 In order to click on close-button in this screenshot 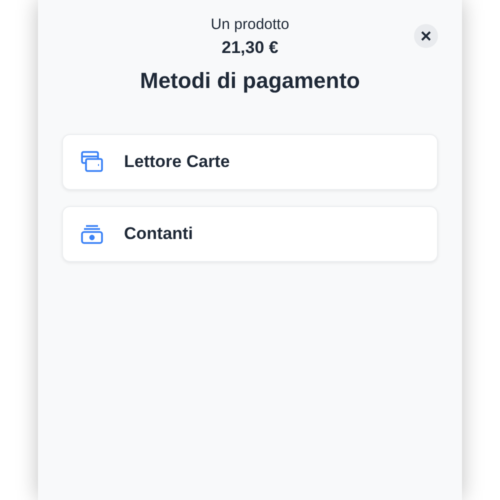, I will do `click(426, 36)`.